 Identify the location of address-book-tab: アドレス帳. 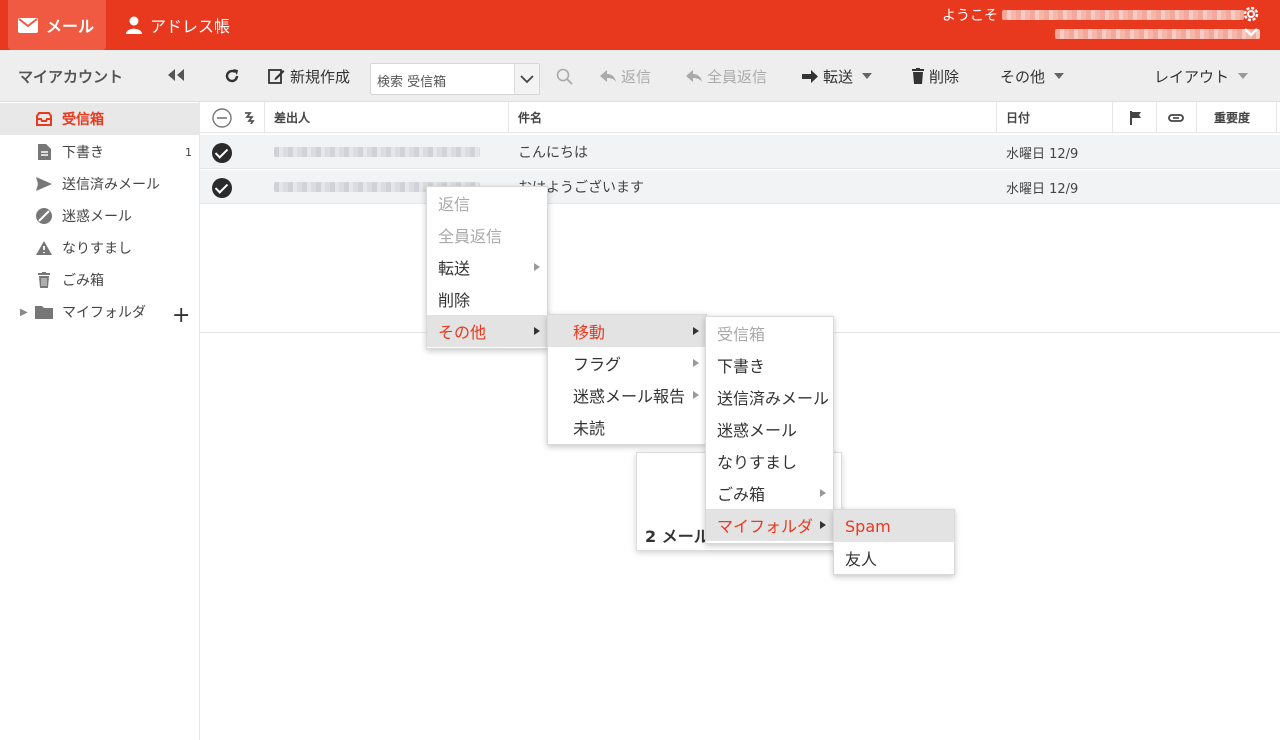
(178, 25).